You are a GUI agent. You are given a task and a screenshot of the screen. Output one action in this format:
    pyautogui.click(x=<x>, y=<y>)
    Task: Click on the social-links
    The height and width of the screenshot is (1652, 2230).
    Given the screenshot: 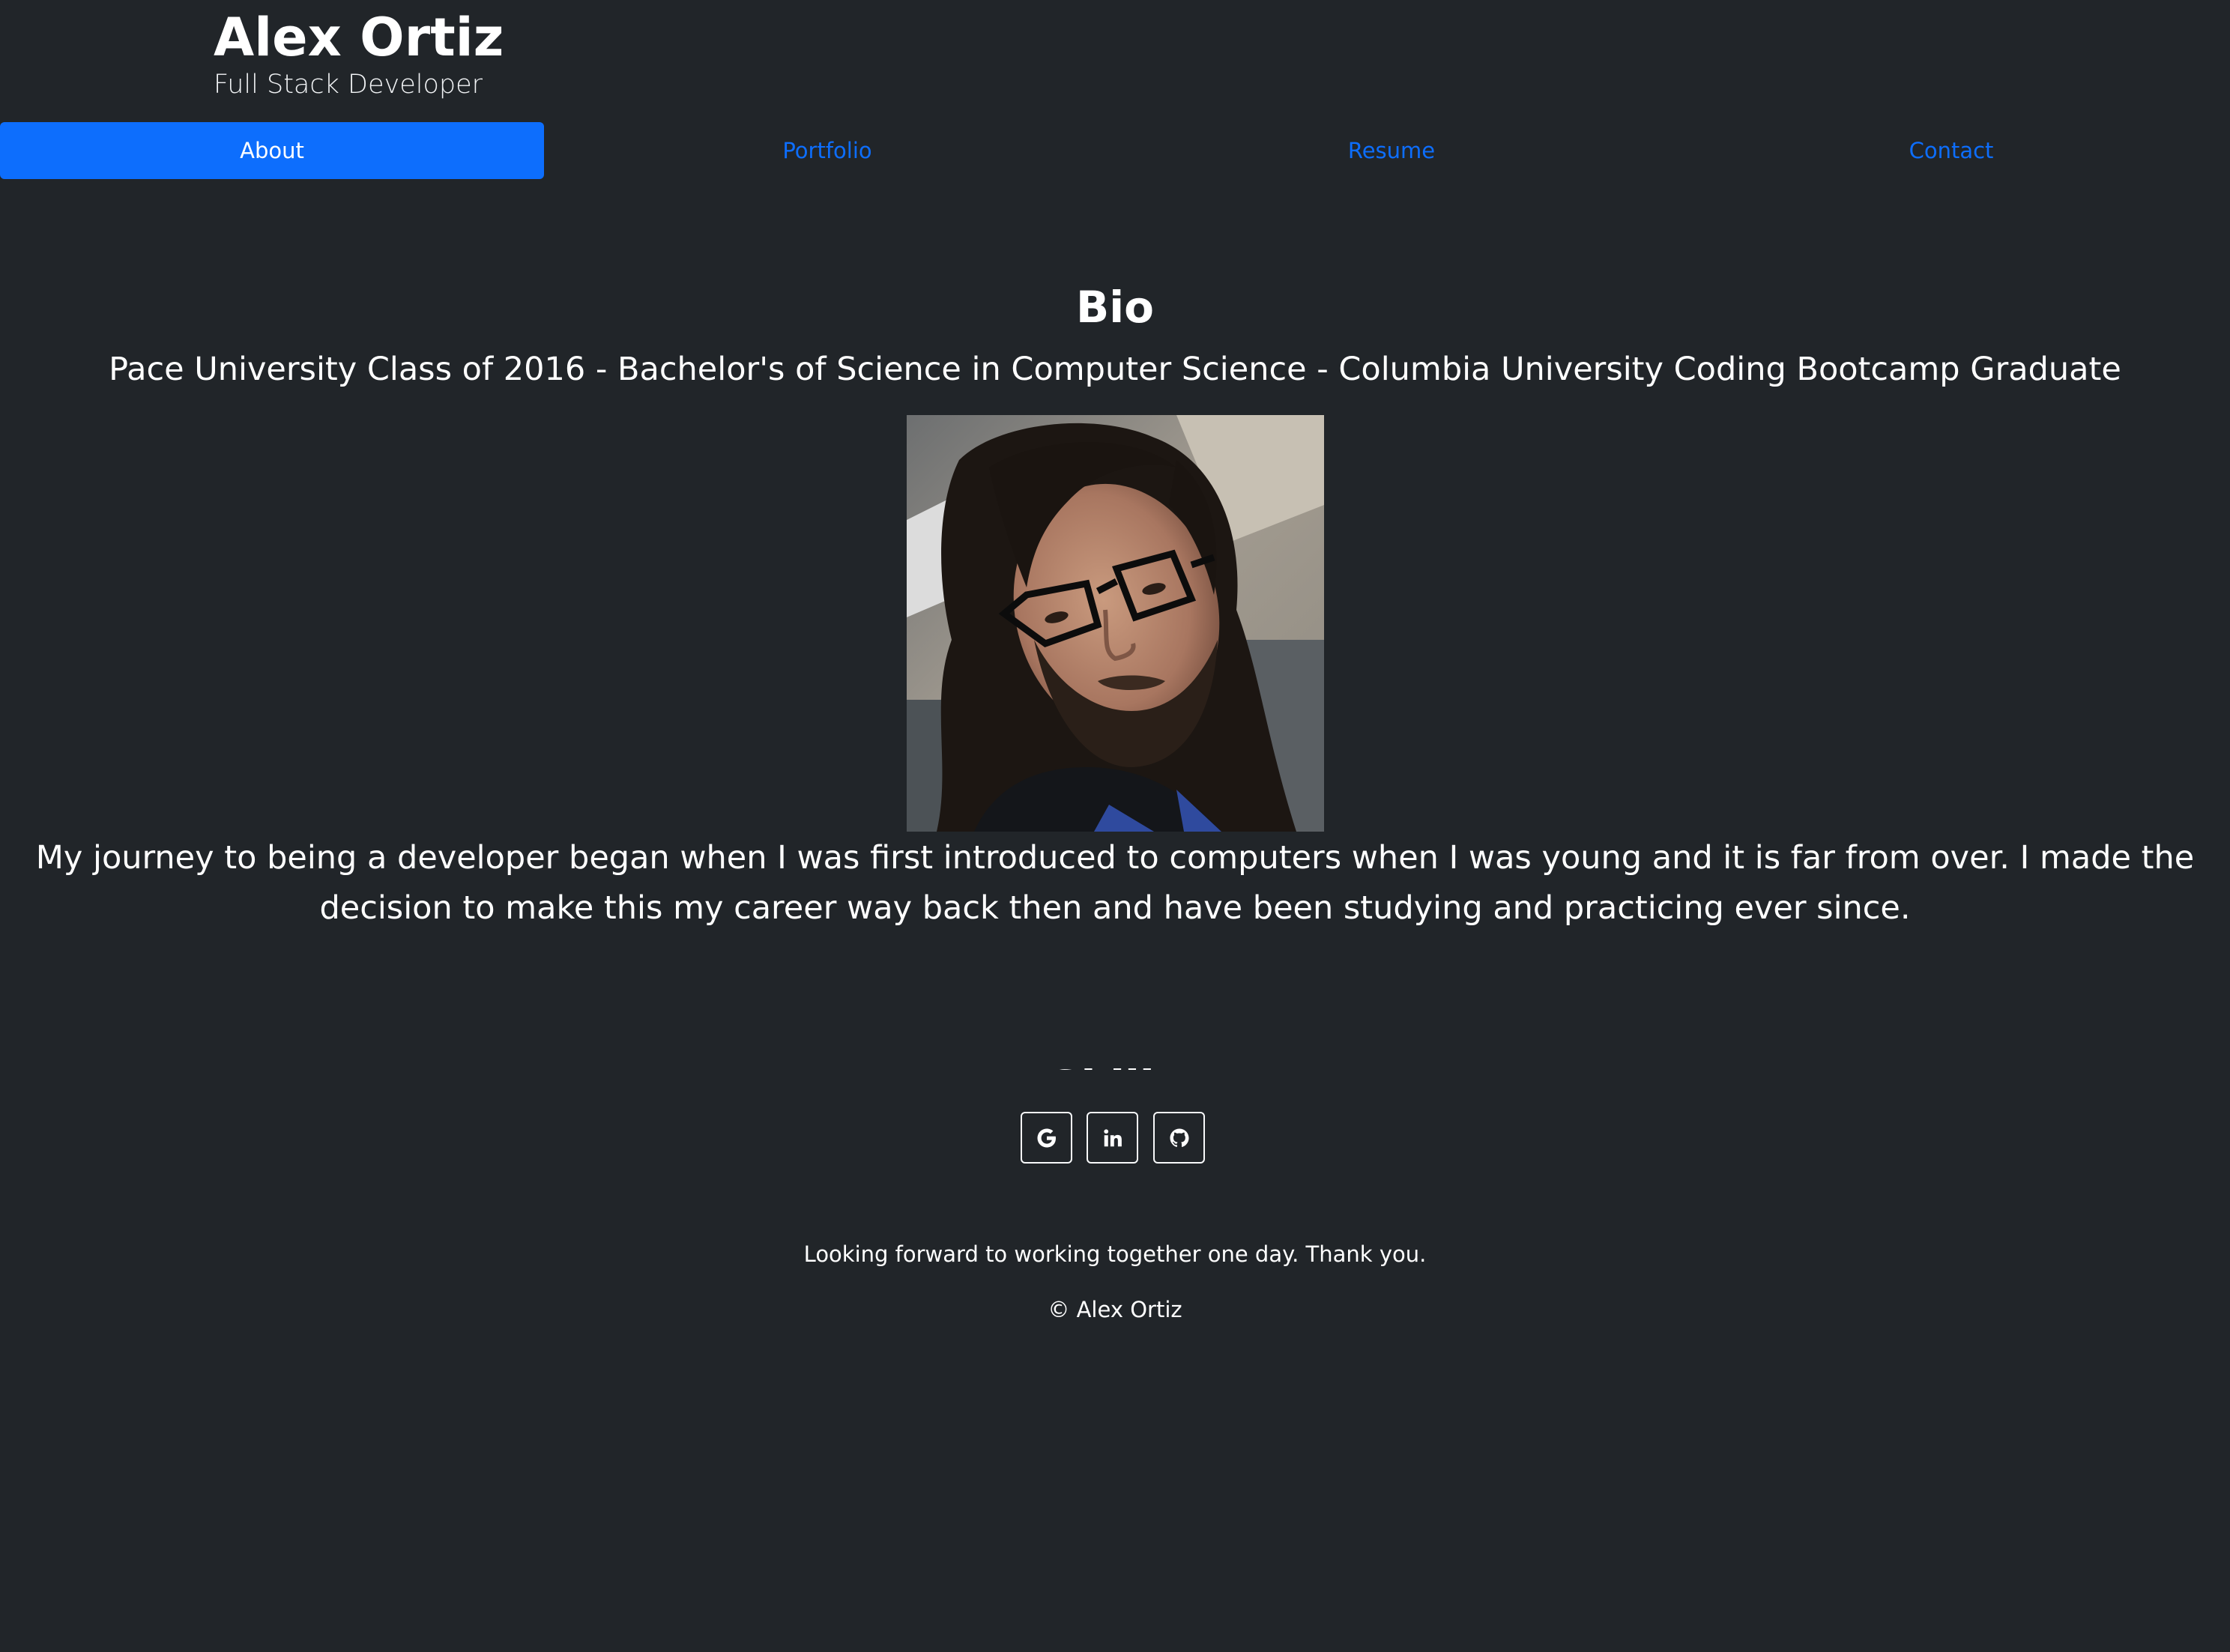 What is the action you would take?
    pyautogui.click(x=1116, y=1139)
    